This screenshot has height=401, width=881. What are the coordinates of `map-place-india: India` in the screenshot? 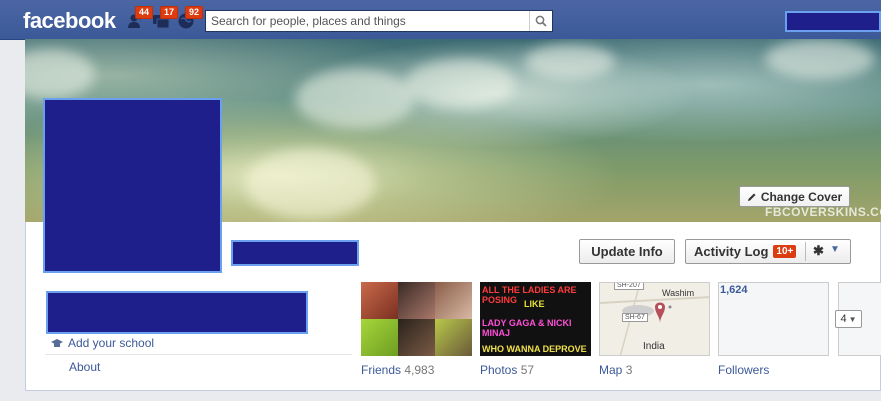 It's located at (654, 346).